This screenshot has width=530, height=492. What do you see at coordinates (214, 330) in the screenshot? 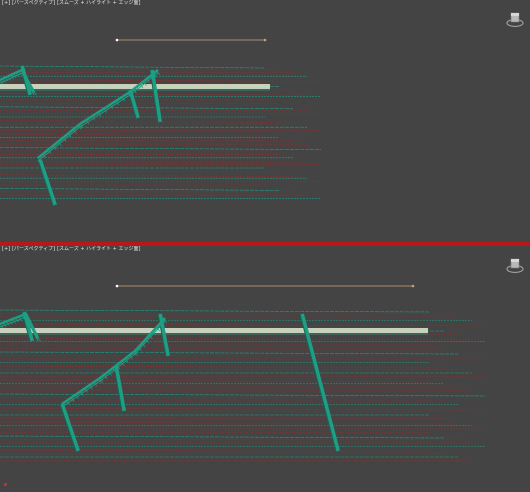
I see `platform` at bounding box center [214, 330].